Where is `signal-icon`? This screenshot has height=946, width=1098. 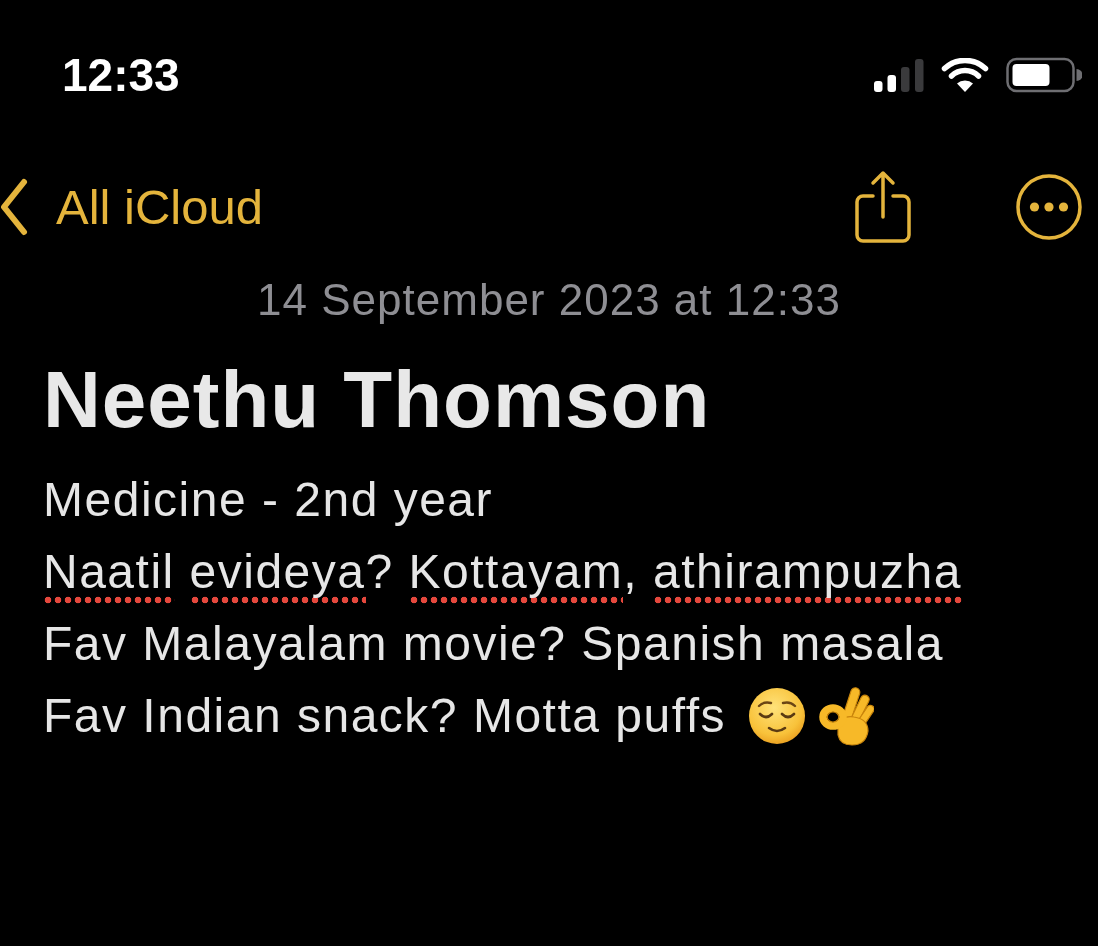
signal-icon is located at coordinates (899, 75).